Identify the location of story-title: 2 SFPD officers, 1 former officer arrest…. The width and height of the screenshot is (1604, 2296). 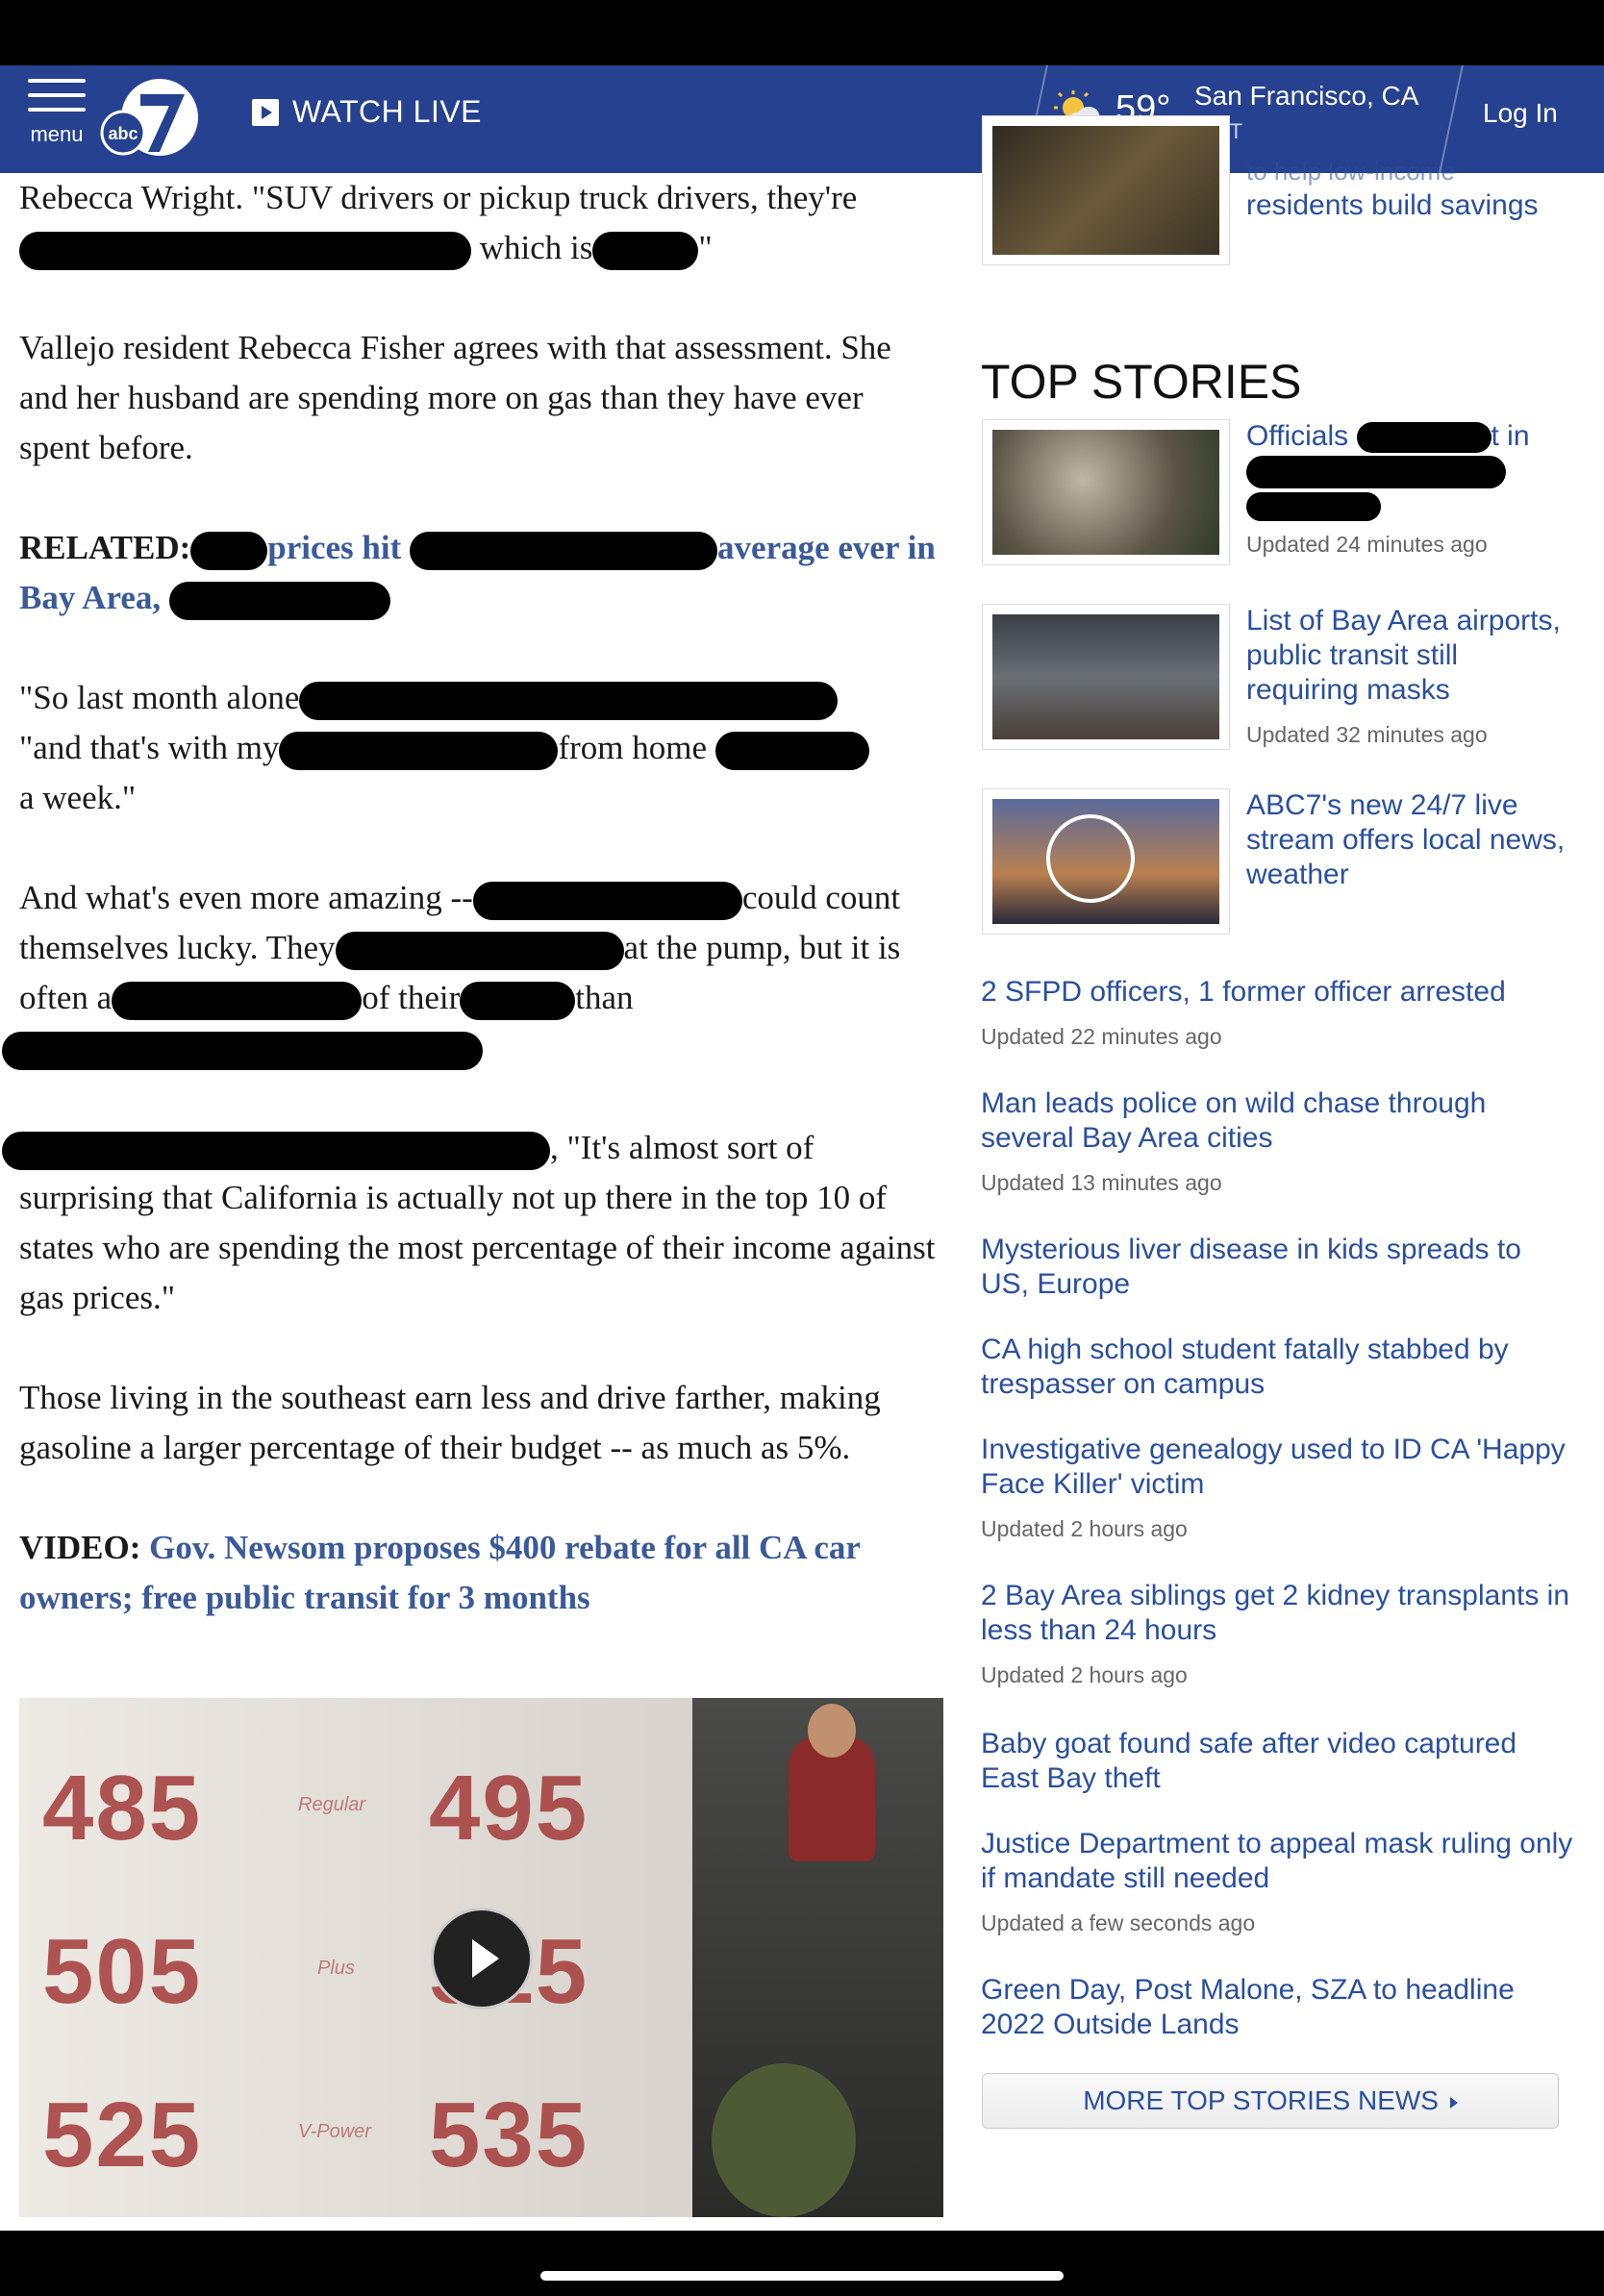
(1243, 992).